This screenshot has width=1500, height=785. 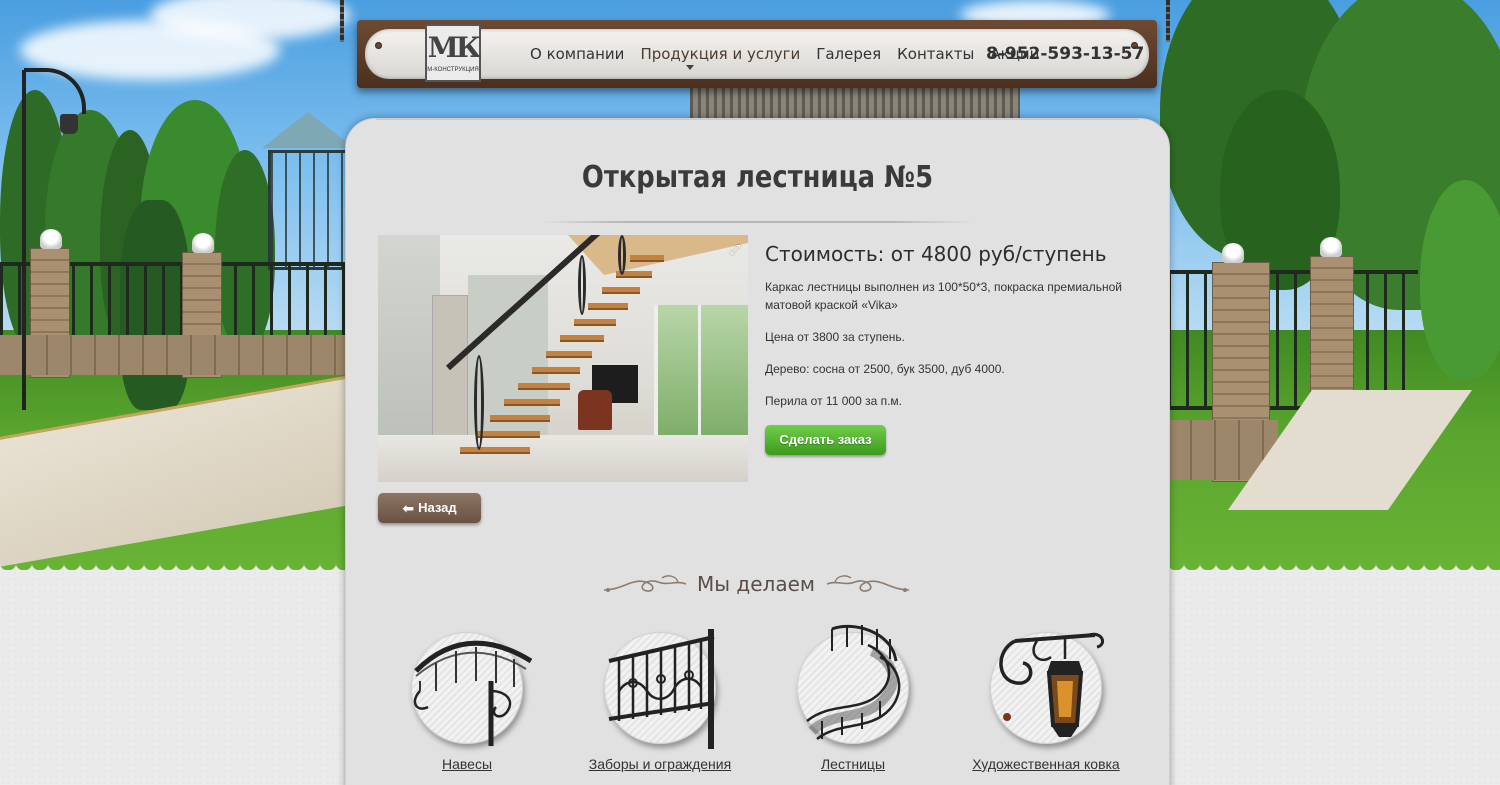 I want to click on service-art-forging: Художественная ковка, so click(x=1046, y=696).